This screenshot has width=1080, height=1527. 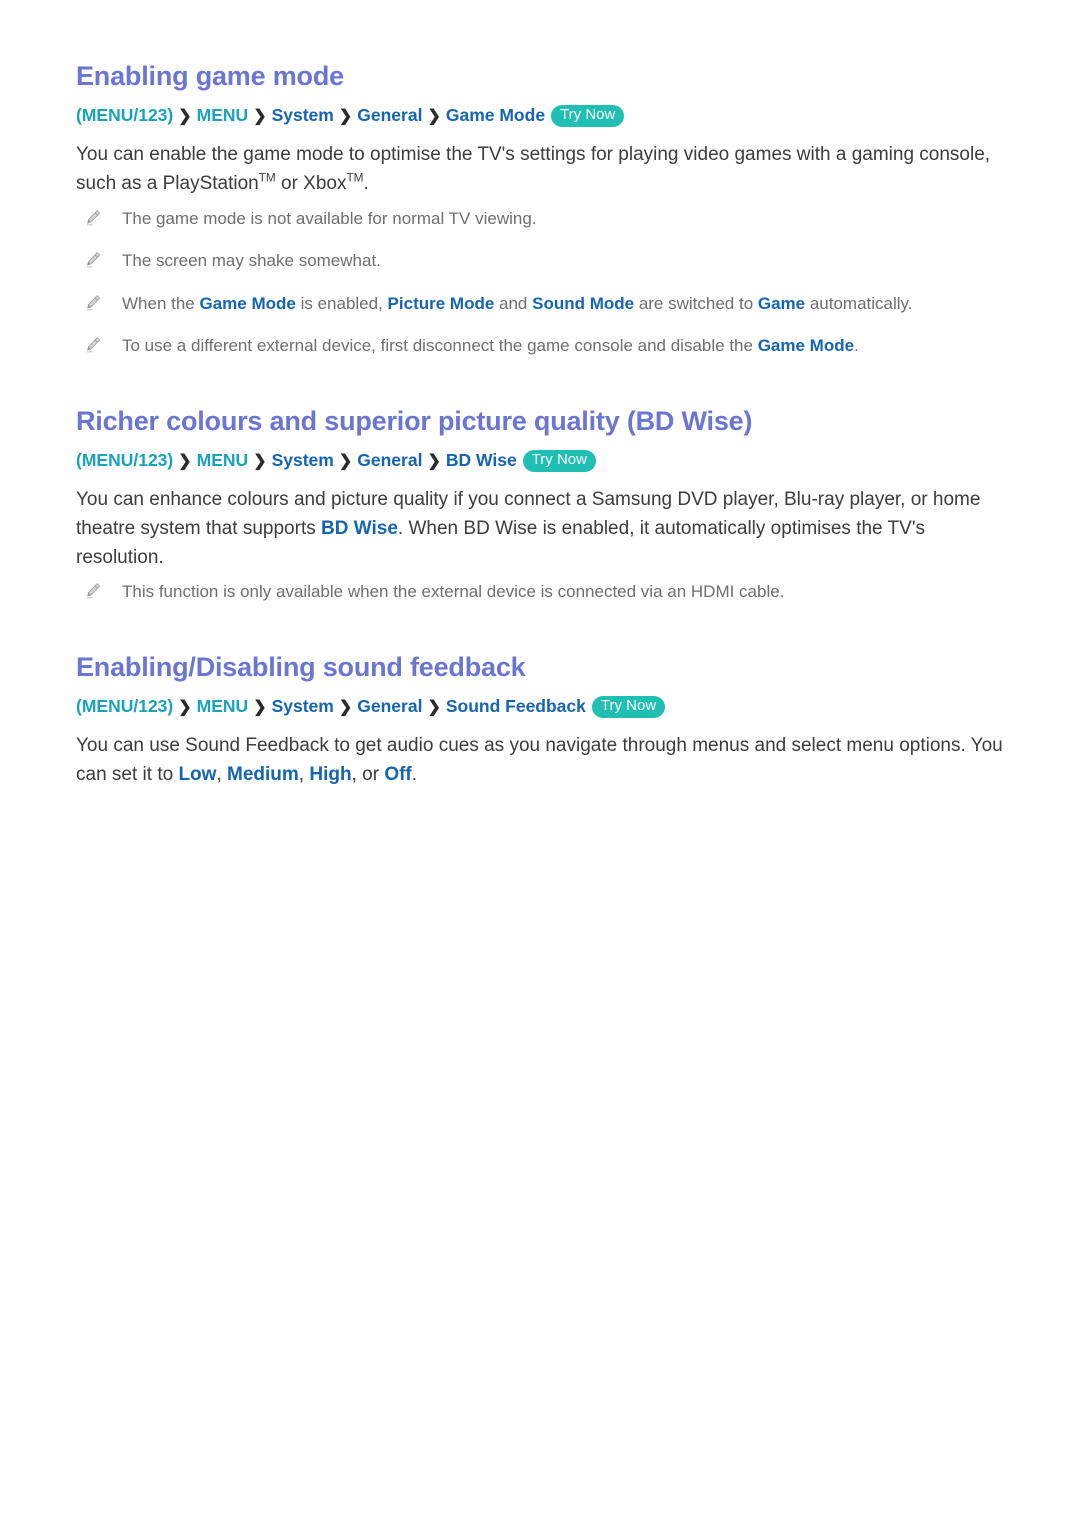 I want to click on breadcrumb-item-sound-feedback: Sound Feedback, so click(x=516, y=706).